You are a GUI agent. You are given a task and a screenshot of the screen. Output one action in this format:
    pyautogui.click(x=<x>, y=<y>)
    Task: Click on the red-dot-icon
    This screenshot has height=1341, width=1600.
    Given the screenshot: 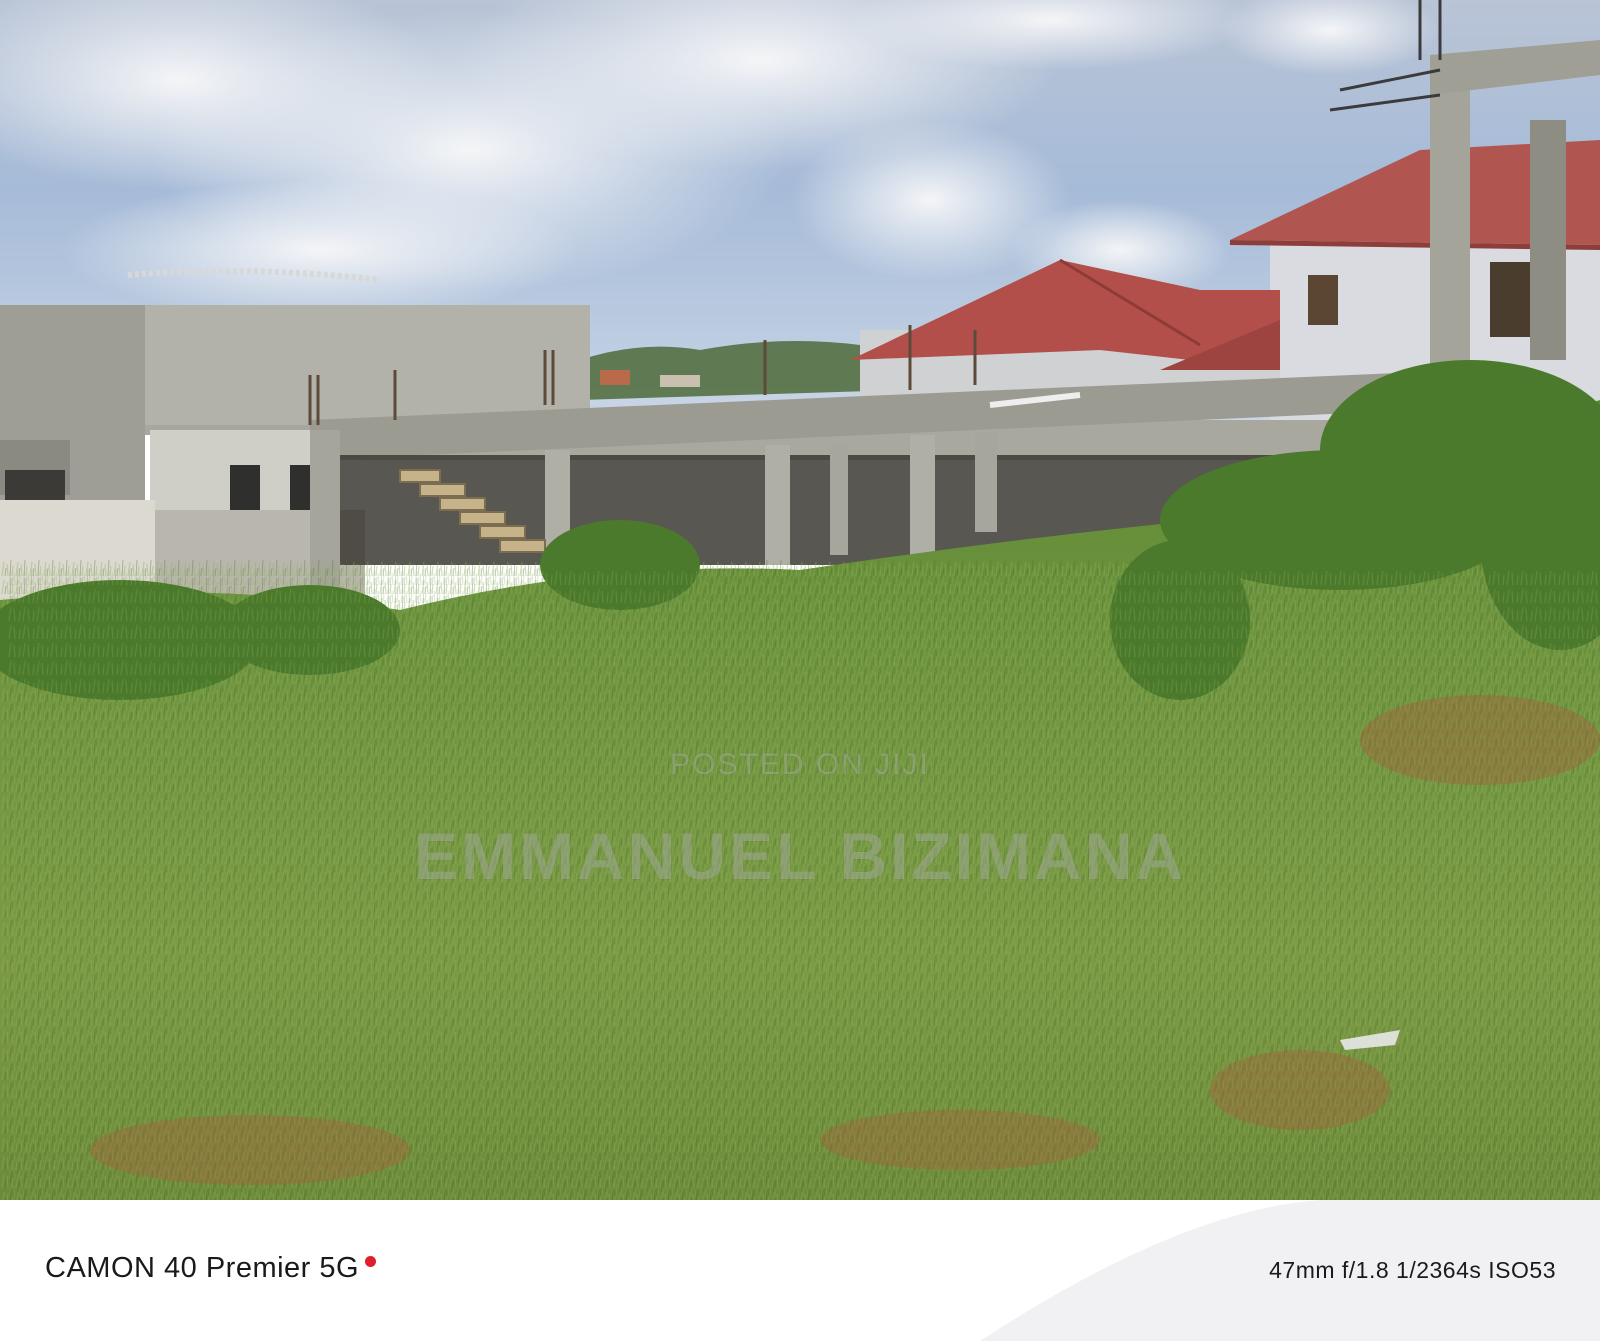 What is the action you would take?
    pyautogui.click(x=371, y=1261)
    